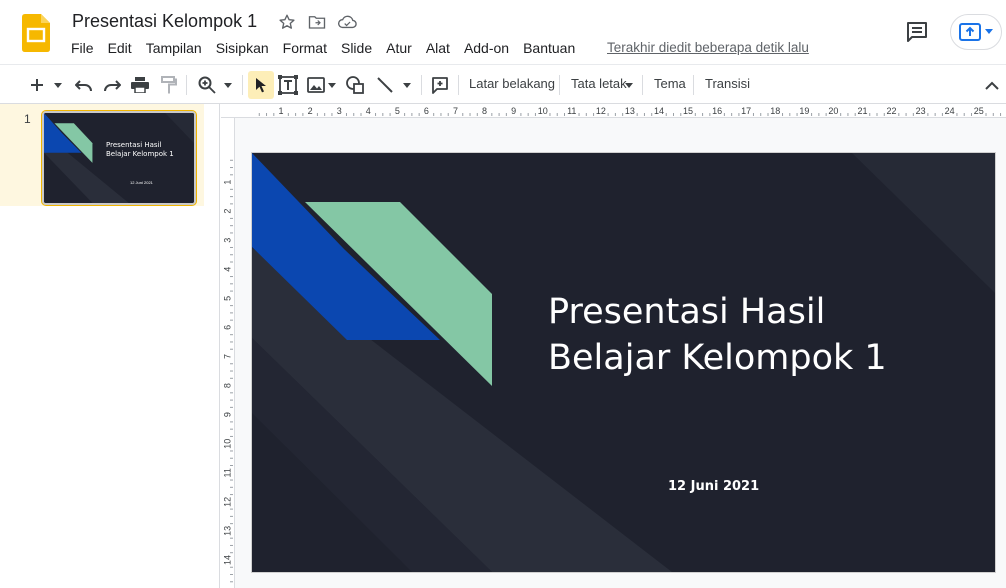  I want to click on line-dropdown, so click(407, 85).